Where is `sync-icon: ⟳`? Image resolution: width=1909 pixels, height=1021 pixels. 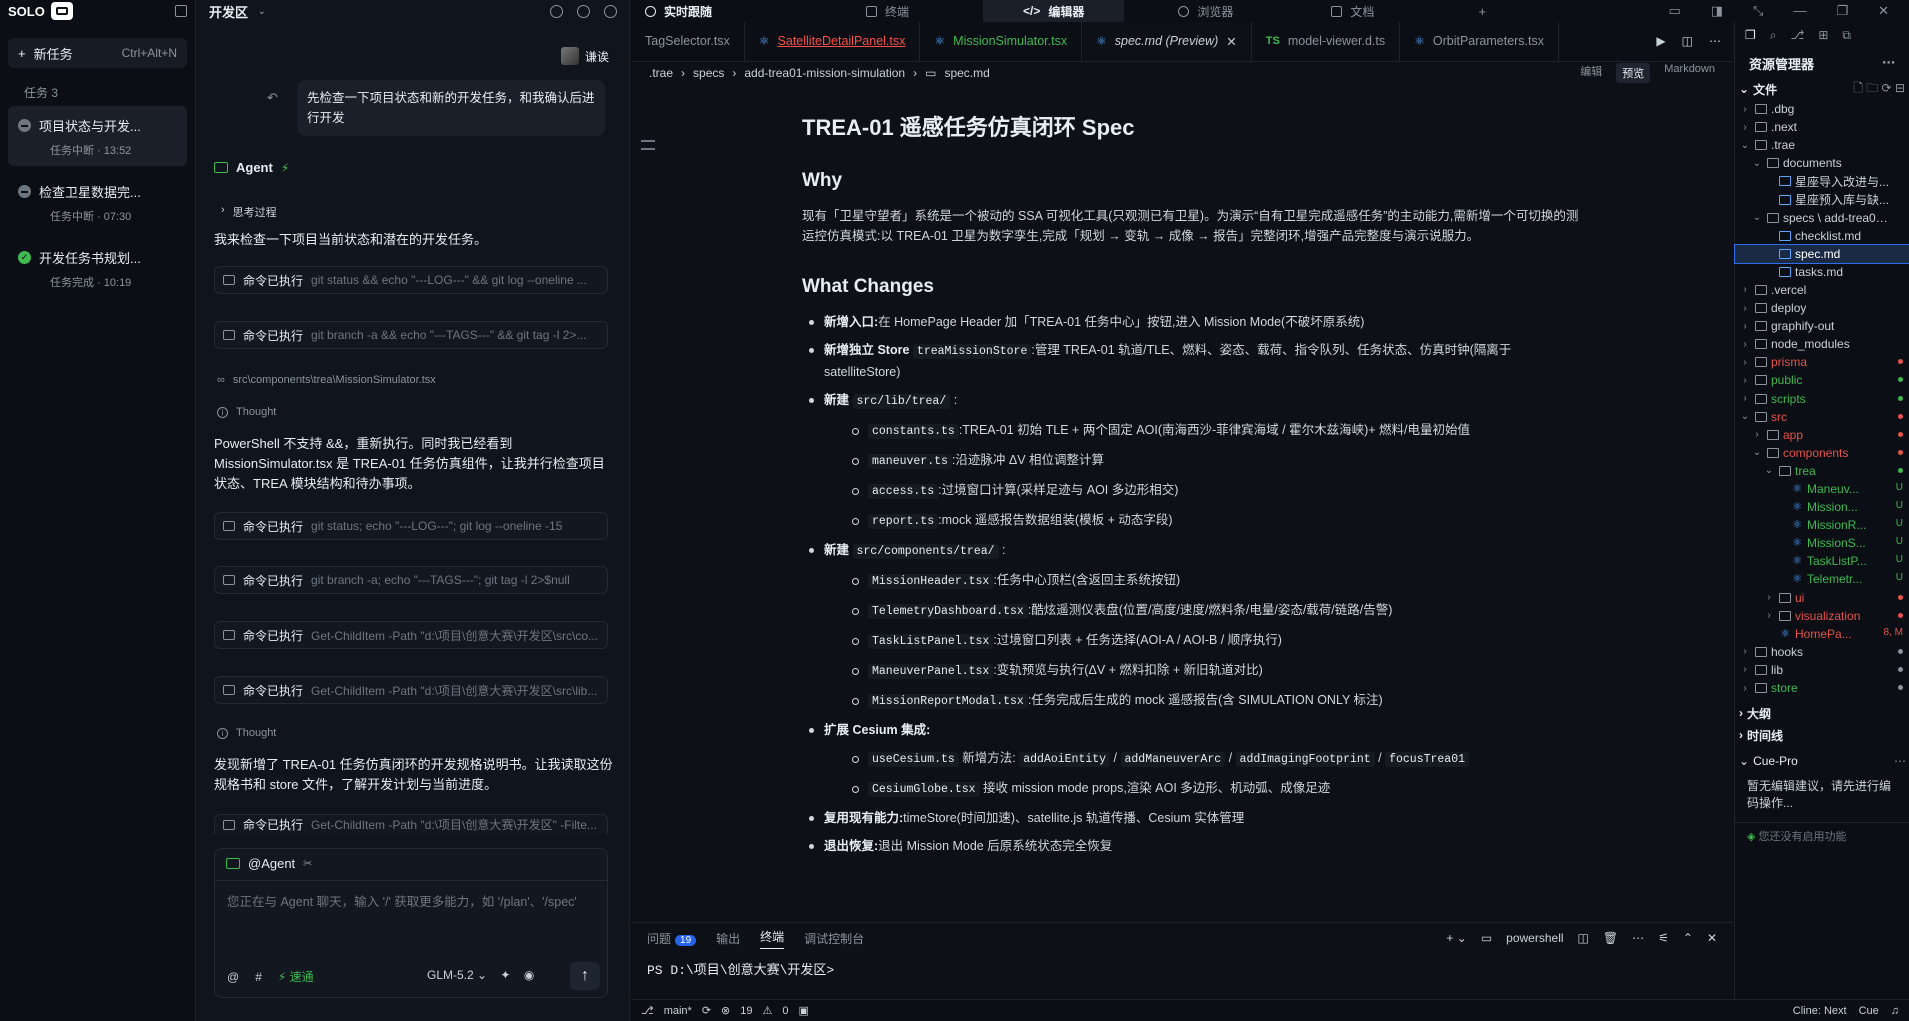
sync-icon: ⟳ is located at coordinates (706, 1010).